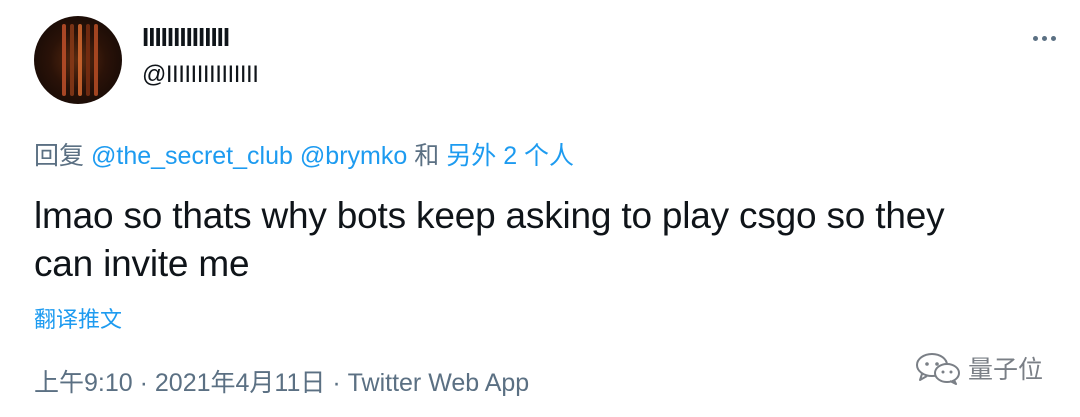  Describe the element at coordinates (938, 369) in the screenshot. I see `wechat-icon` at that location.